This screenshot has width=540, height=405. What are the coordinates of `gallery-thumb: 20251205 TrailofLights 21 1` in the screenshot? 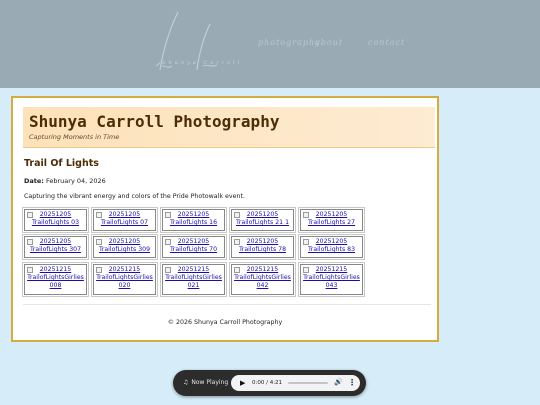 It's located at (262, 220).